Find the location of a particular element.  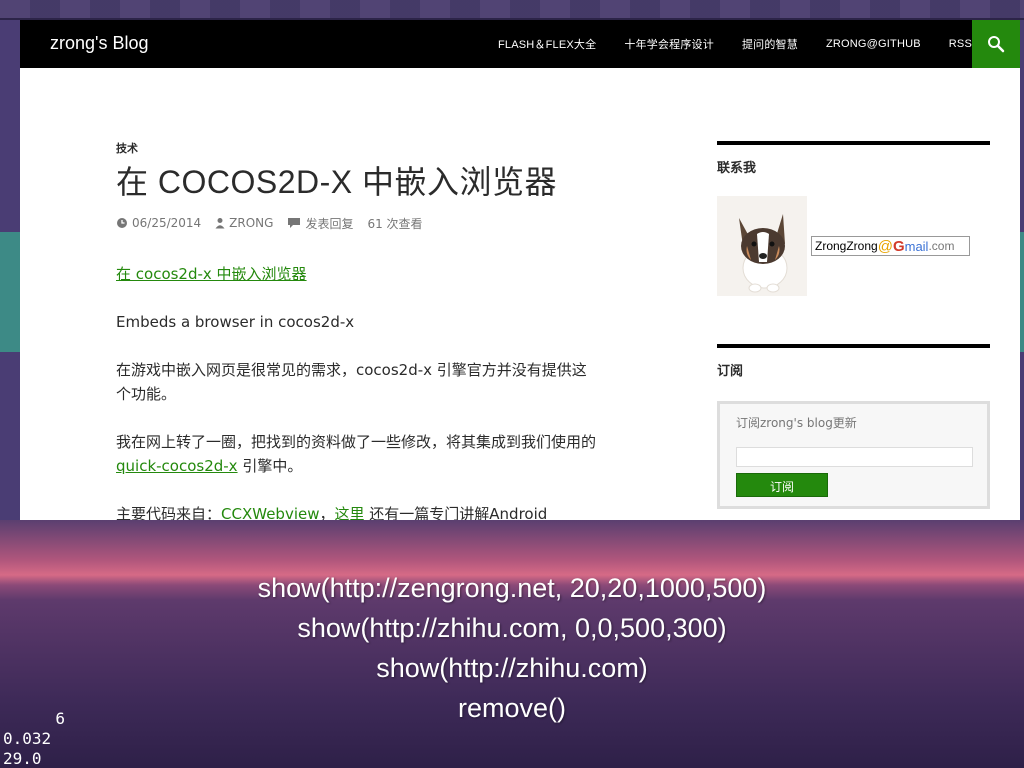

p3-text-a: 我在网上转了一圈，把找到的资料做了一些修改，将其集成到我们使用的 is located at coordinates (356, 441).